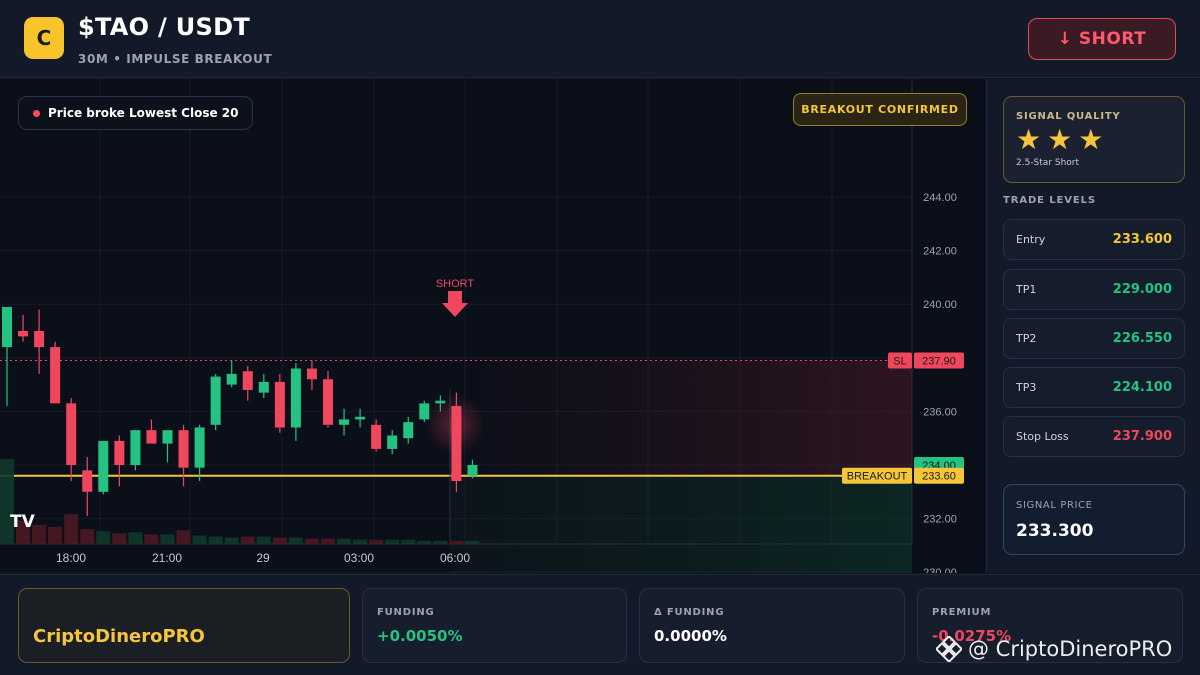 The height and width of the screenshot is (675, 1200). What do you see at coordinates (939, 361) in the screenshot?
I see `sl-value: 237.90` at bounding box center [939, 361].